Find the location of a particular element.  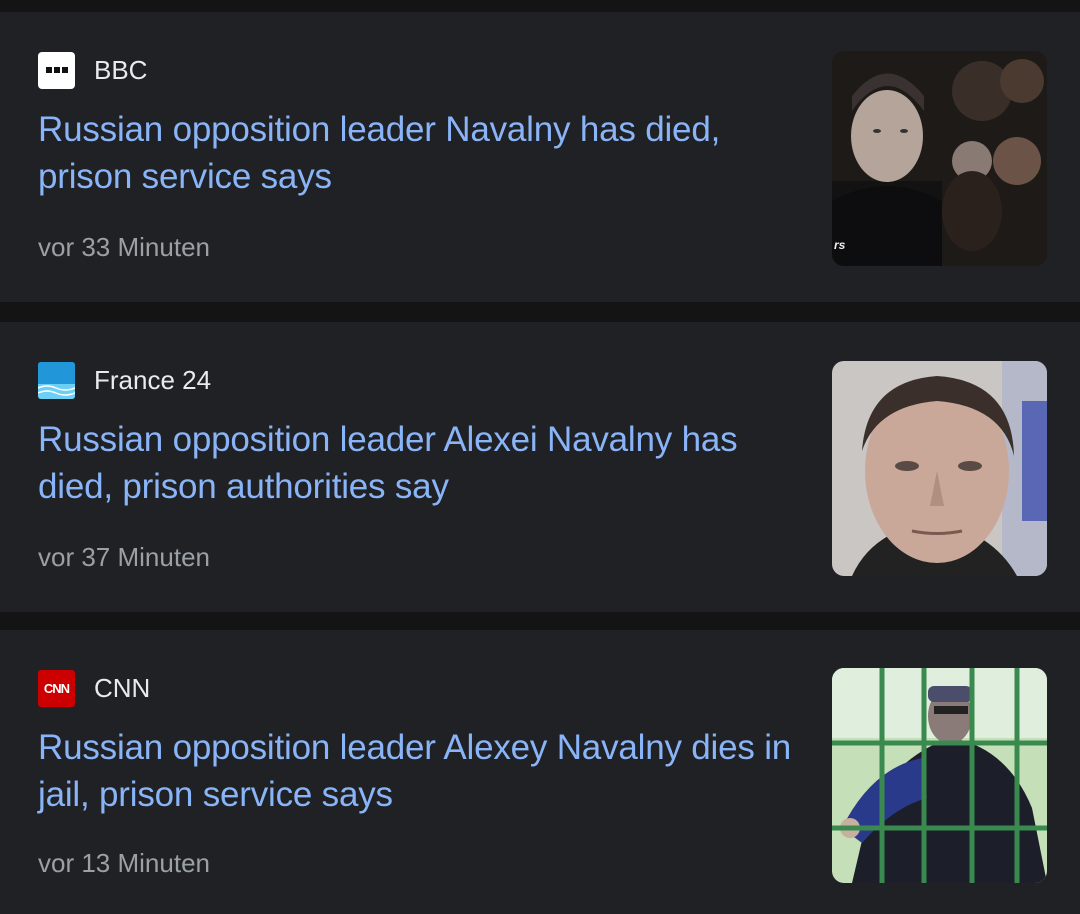

source-row: France 24 is located at coordinates (124, 380).